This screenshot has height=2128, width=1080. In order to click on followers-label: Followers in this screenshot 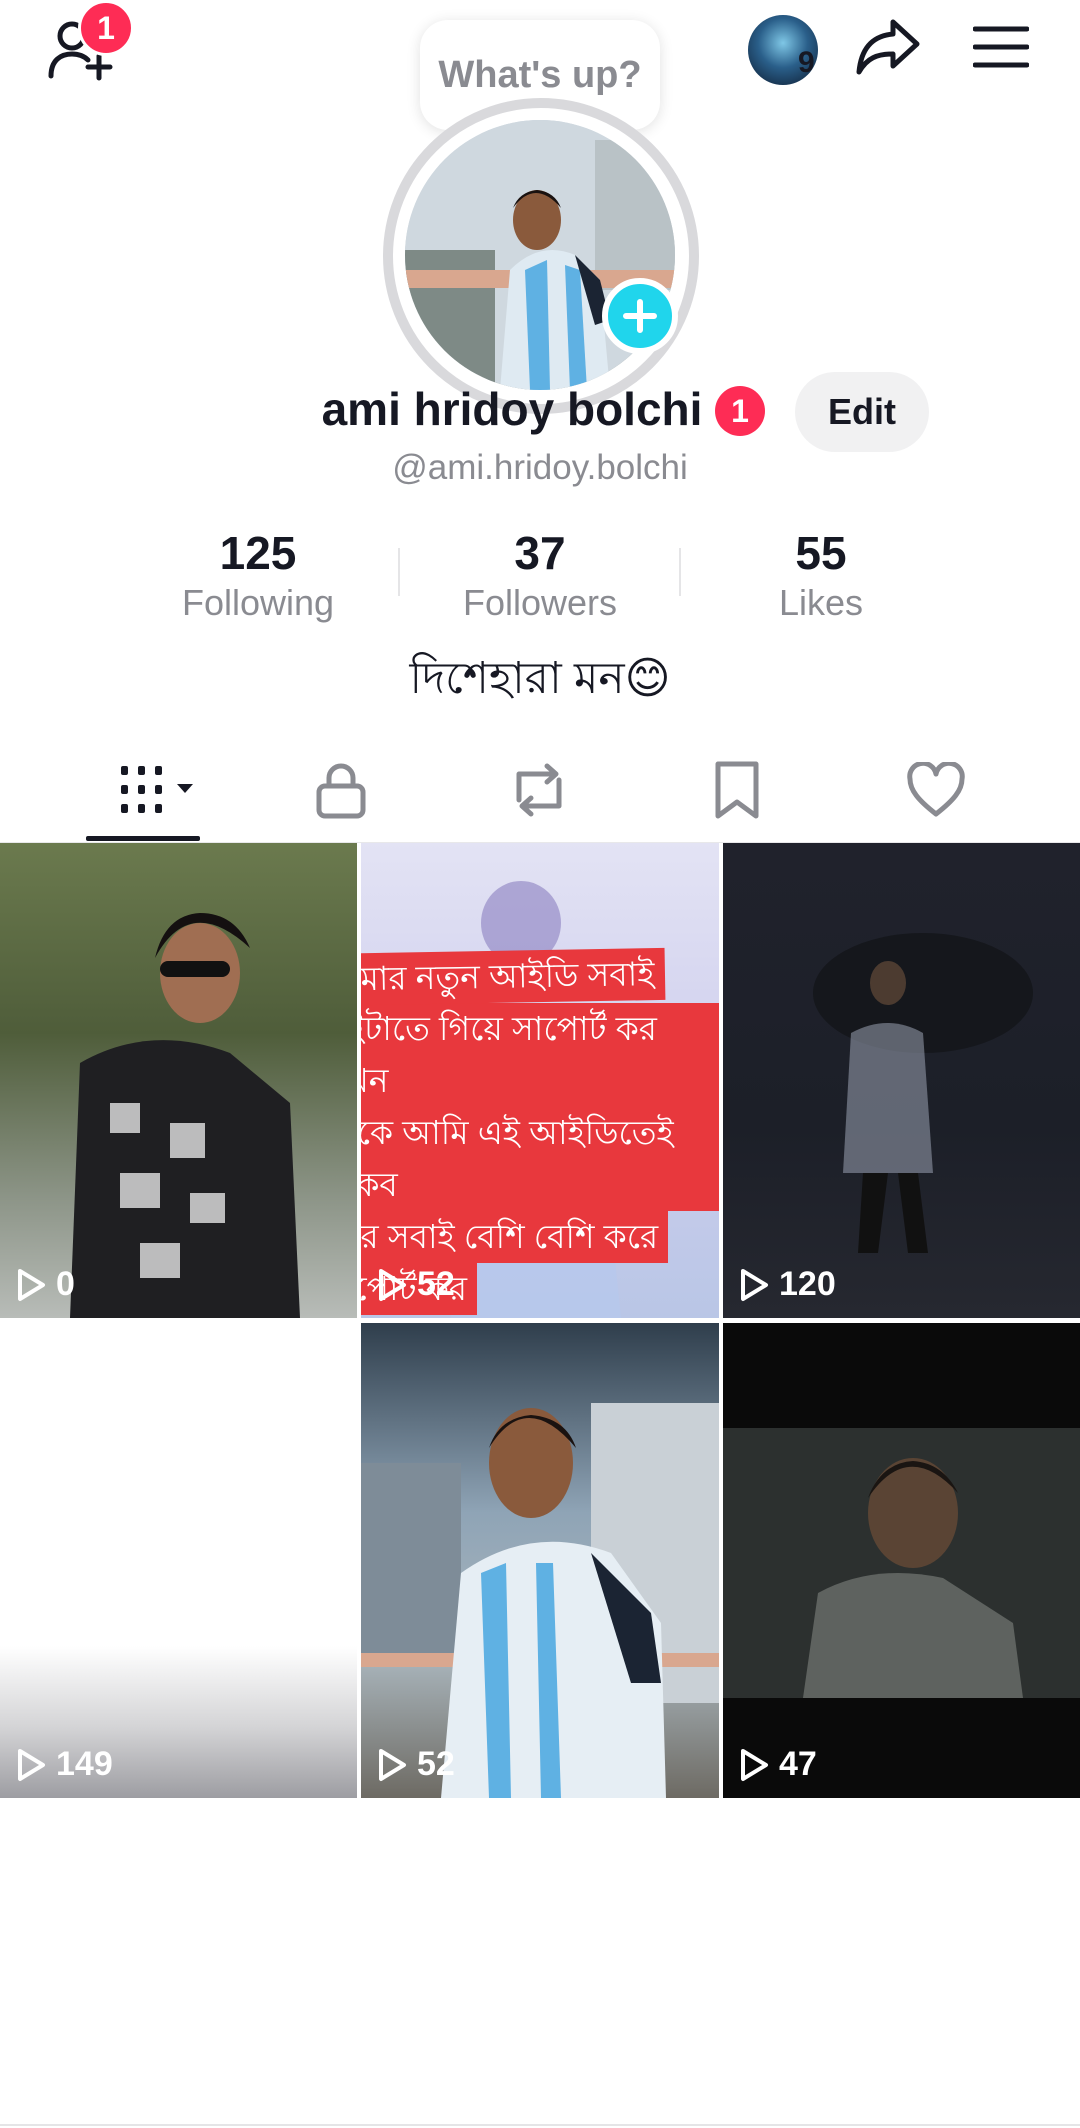, I will do `click(540, 602)`.